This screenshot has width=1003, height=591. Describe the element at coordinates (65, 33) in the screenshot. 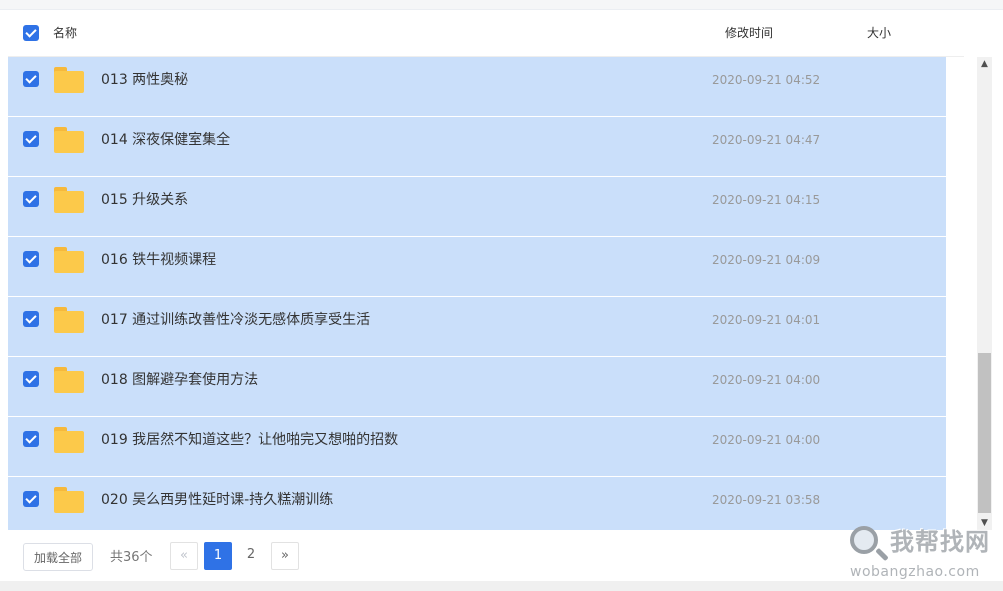

I see `column-header-name: 名称` at that location.